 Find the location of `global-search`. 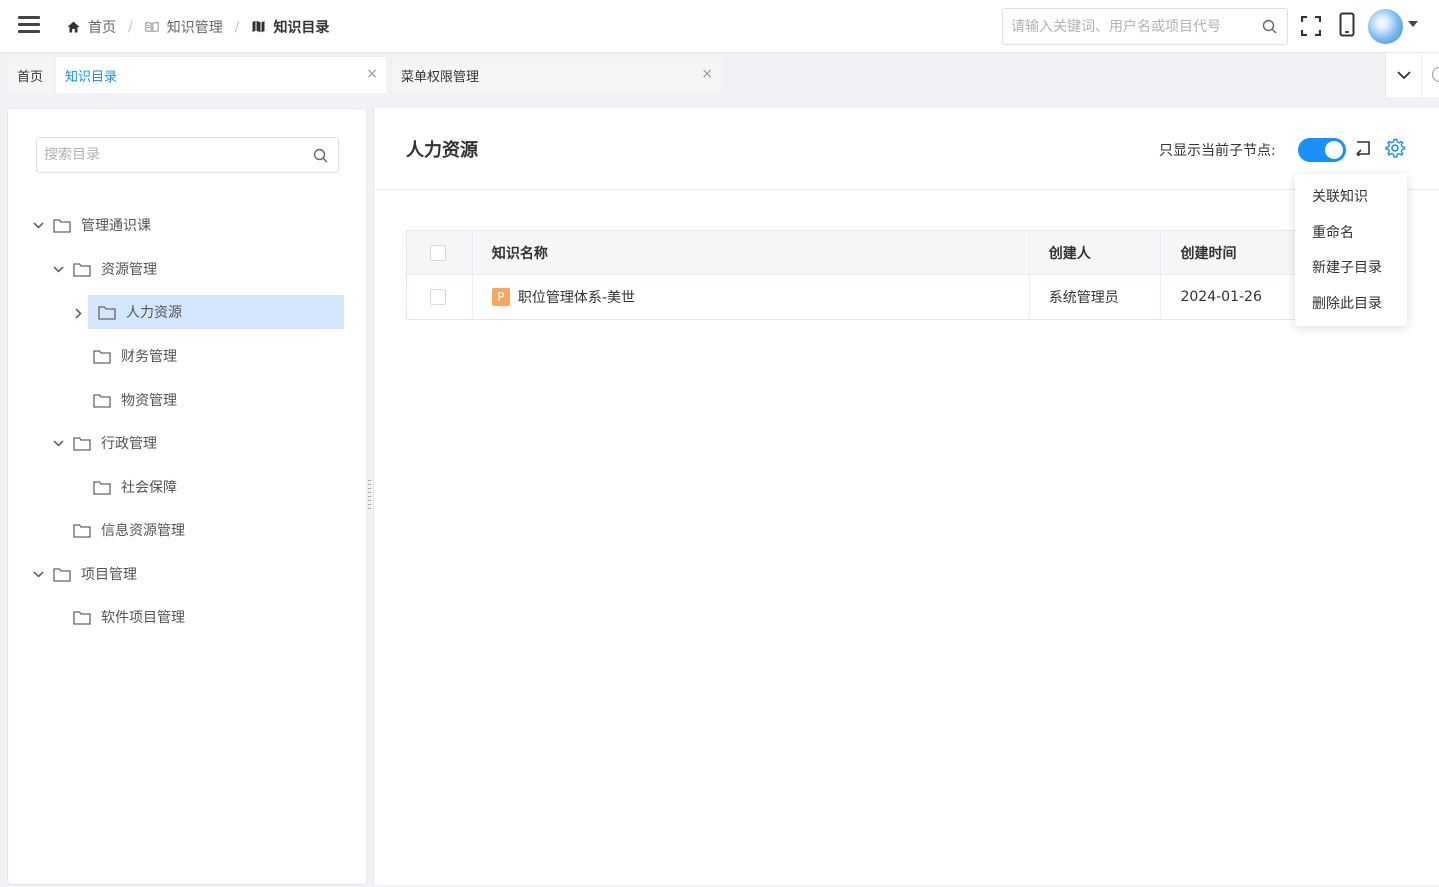

global-search is located at coordinates (1145, 26).